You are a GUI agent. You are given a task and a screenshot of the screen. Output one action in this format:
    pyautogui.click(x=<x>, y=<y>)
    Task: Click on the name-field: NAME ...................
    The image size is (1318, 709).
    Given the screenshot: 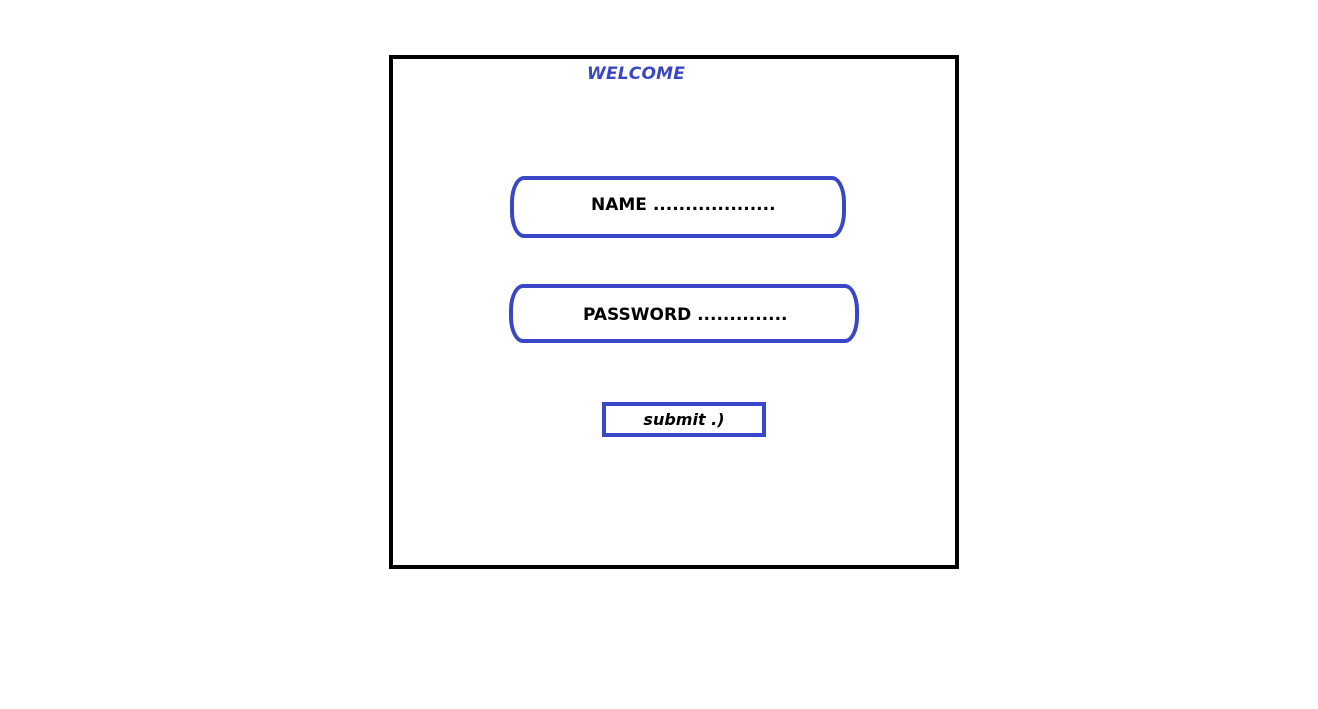 What is the action you would take?
    pyautogui.click(x=678, y=207)
    